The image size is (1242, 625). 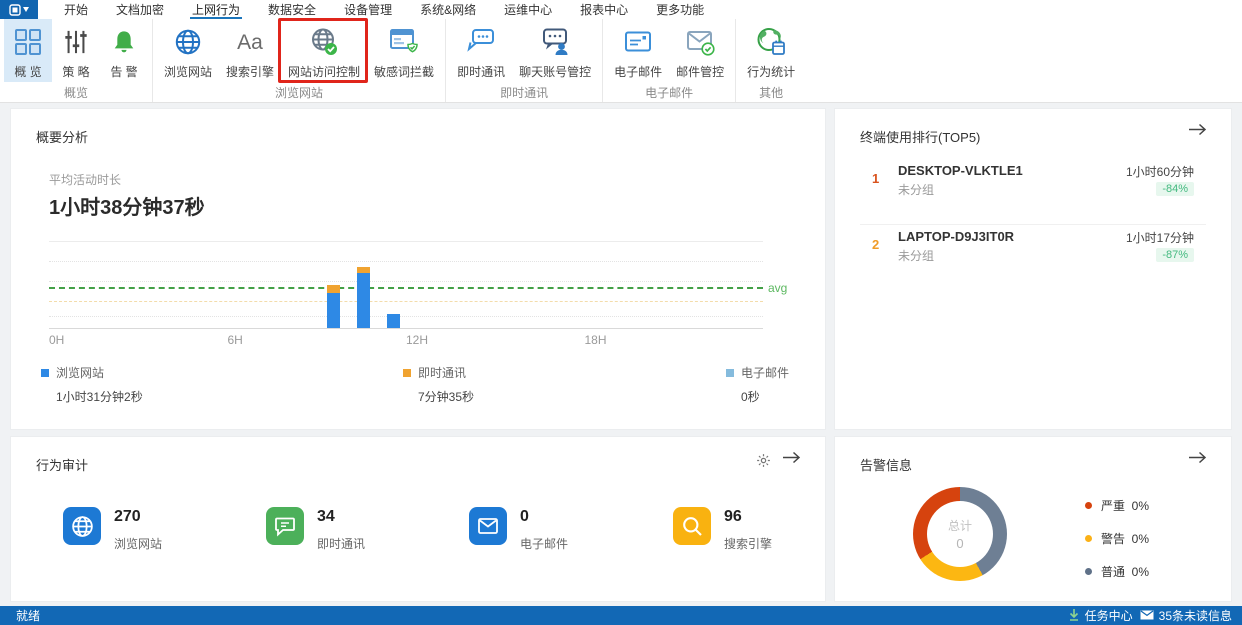 I want to click on ribbon-group-label: 浏览网站, so click(x=299, y=93).